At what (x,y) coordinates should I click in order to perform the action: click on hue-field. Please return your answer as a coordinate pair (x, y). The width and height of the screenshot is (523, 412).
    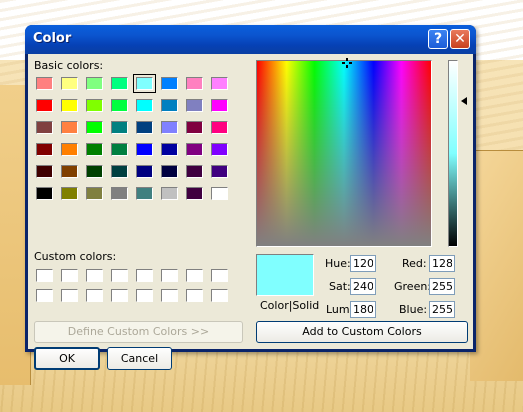
    Looking at the image, I should click on (363, 263).